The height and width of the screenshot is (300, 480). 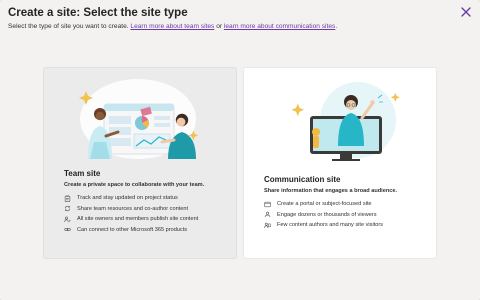 I want to click on feature-item: Track and stay updated on project status, so click(x=147, y=198).